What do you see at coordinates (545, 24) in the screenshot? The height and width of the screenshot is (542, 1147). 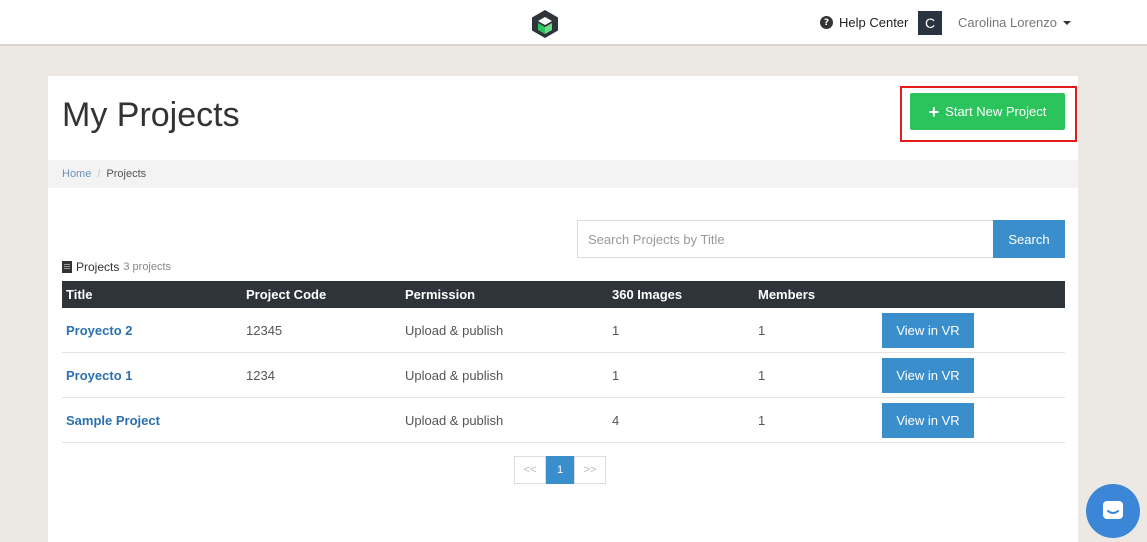 I see `app-logo` at bounding box center [545, 24].